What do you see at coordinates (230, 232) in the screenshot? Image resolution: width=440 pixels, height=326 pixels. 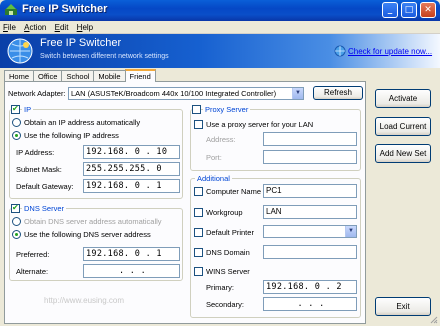 I see `default-printer-label: Default Printer` at bounding box center [230, 232].